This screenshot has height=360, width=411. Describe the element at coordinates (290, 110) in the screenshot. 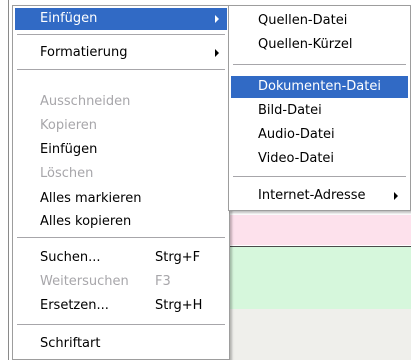

I see `submenu-item-label: Bild-Datei` at that location.